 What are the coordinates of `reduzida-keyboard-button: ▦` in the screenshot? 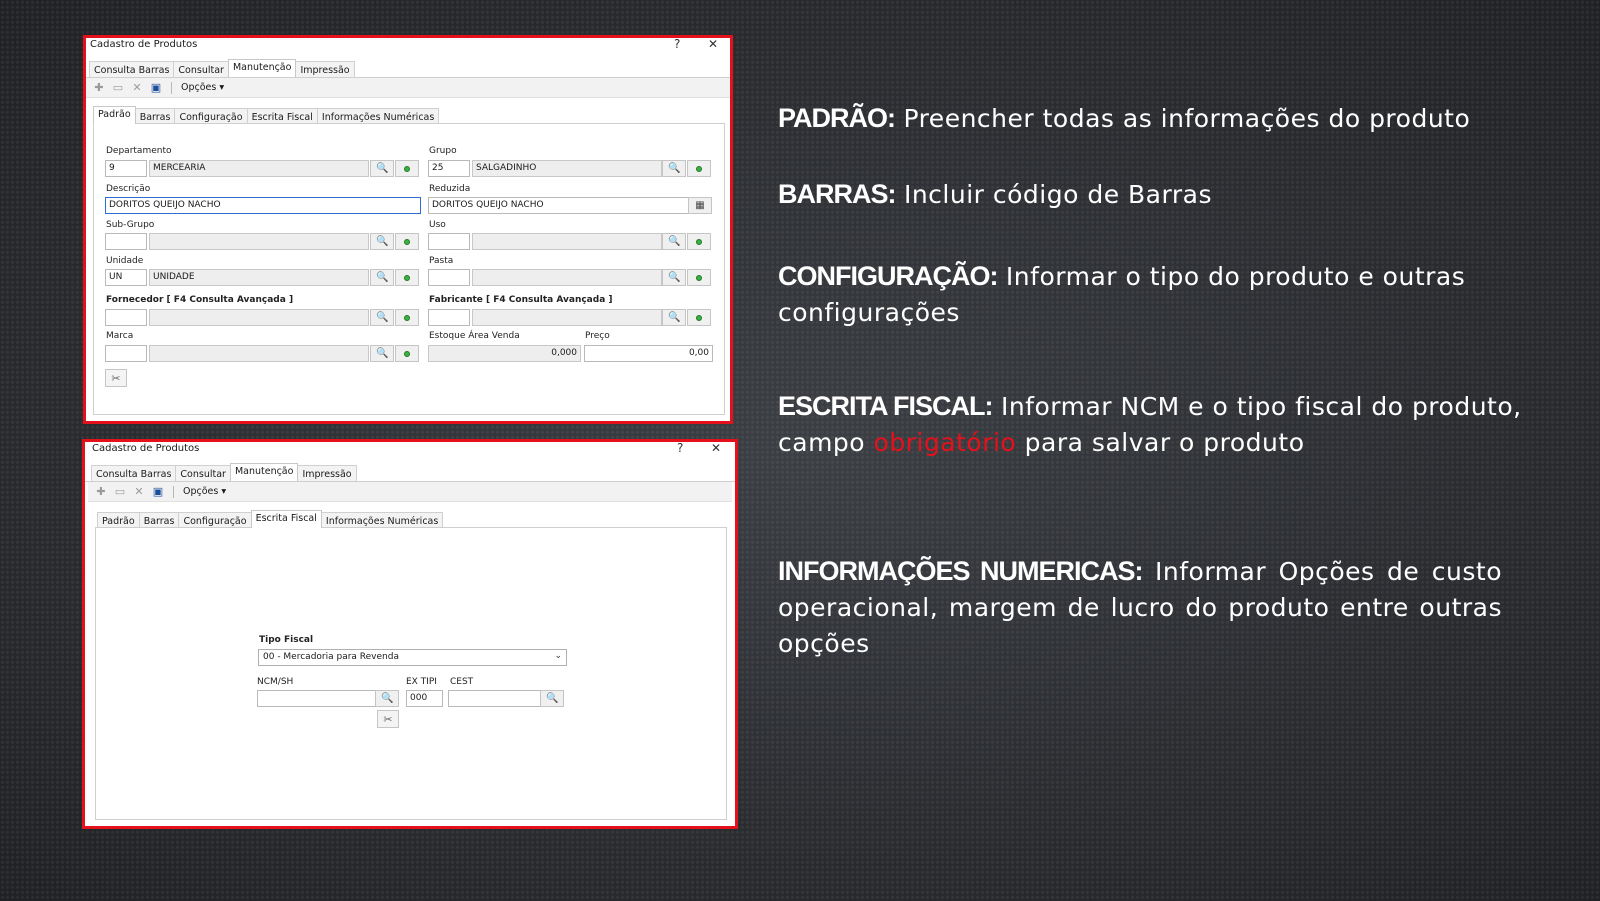 It's located at (700, 205).